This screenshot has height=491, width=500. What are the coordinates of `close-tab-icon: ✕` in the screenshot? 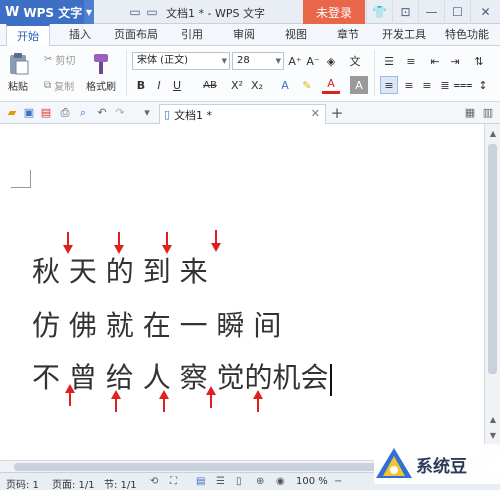 It's located at (315, 113).